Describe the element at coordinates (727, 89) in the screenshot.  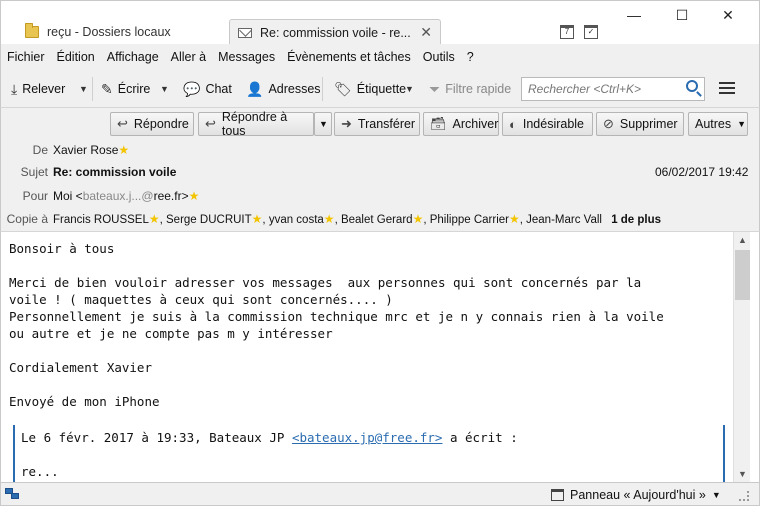
I see `menu-icon` at that location.